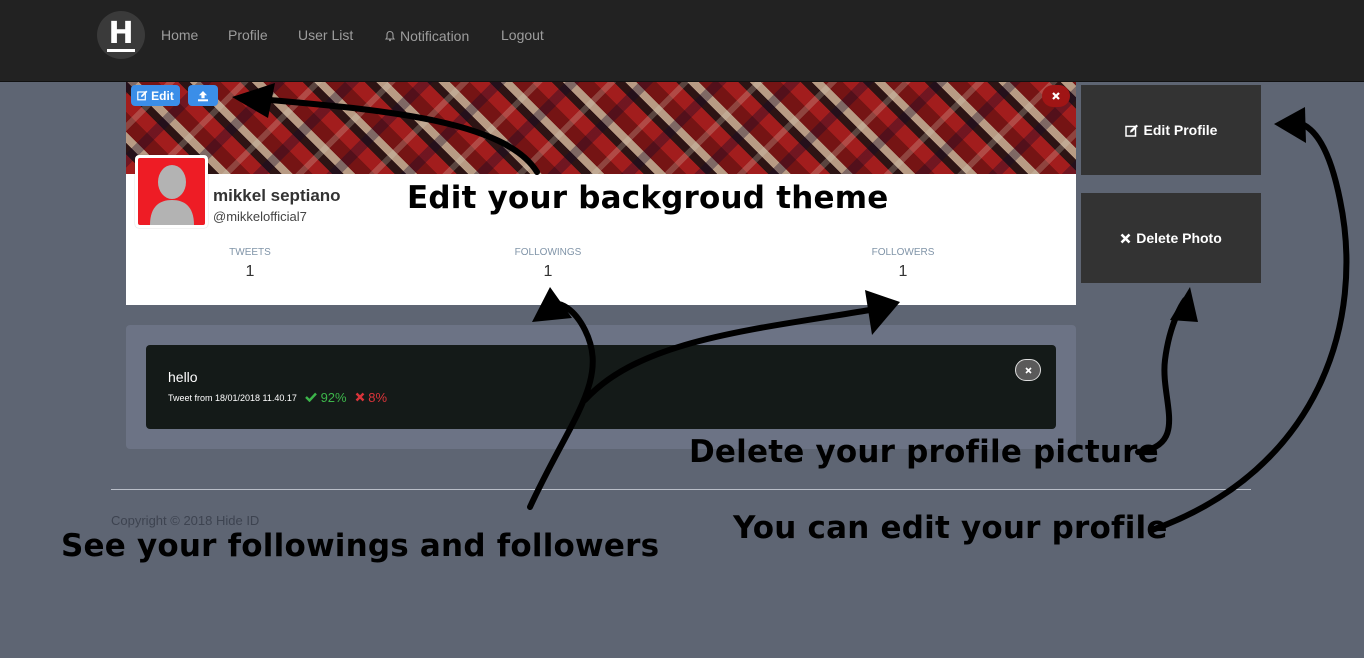 Image resolution: width=1364 pixels, height=658 pixels. I want to click on bell-icon, so click(390, 36).